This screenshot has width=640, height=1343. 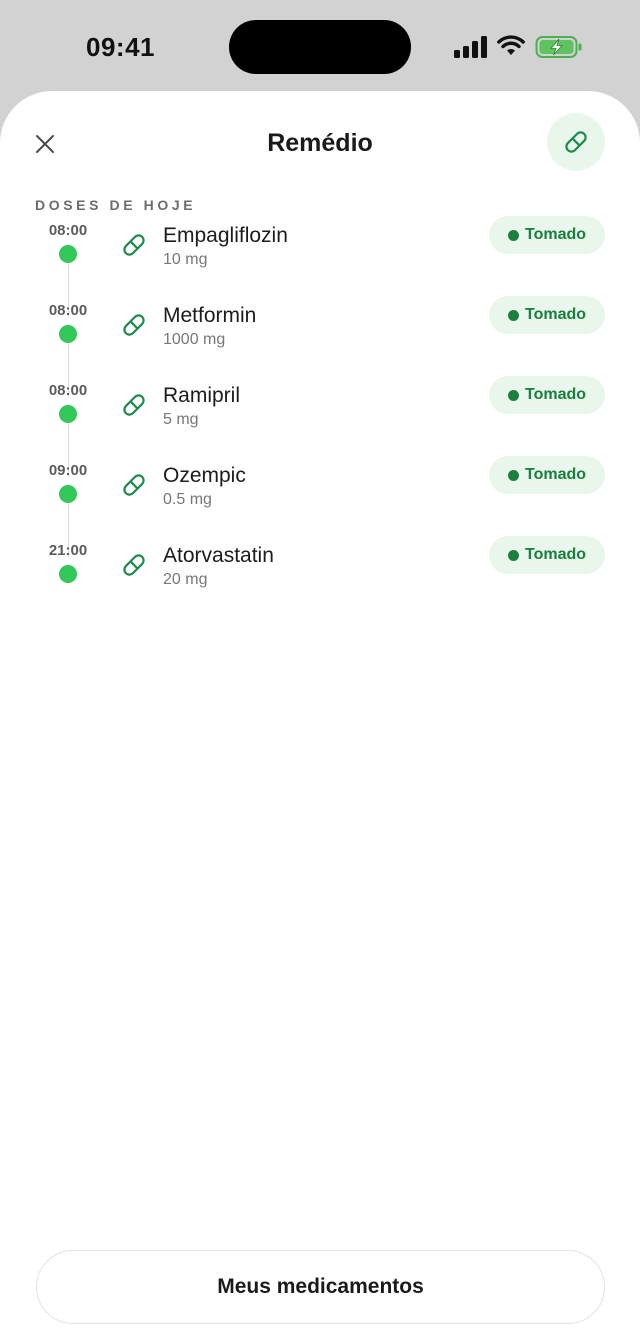 I want to click on my-medications-label: Meus medicamentos, so click(x=320, y=1286).